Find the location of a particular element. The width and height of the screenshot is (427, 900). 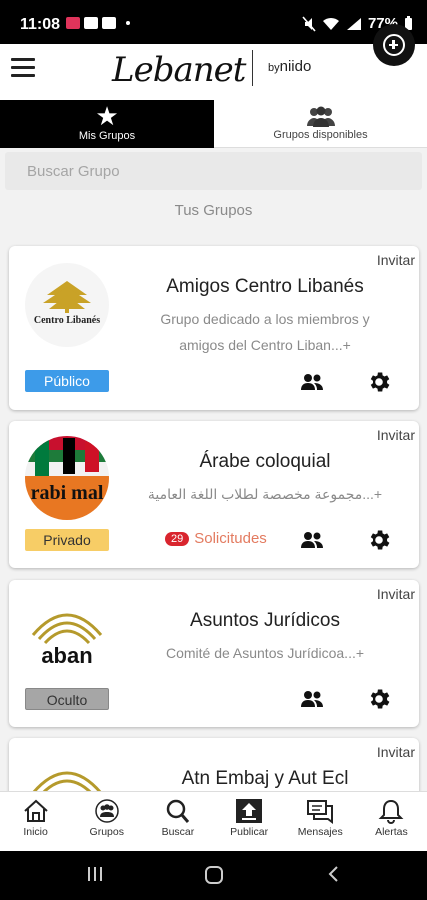

status-bar: 11:08 77% is located at coordinates (213, 22).